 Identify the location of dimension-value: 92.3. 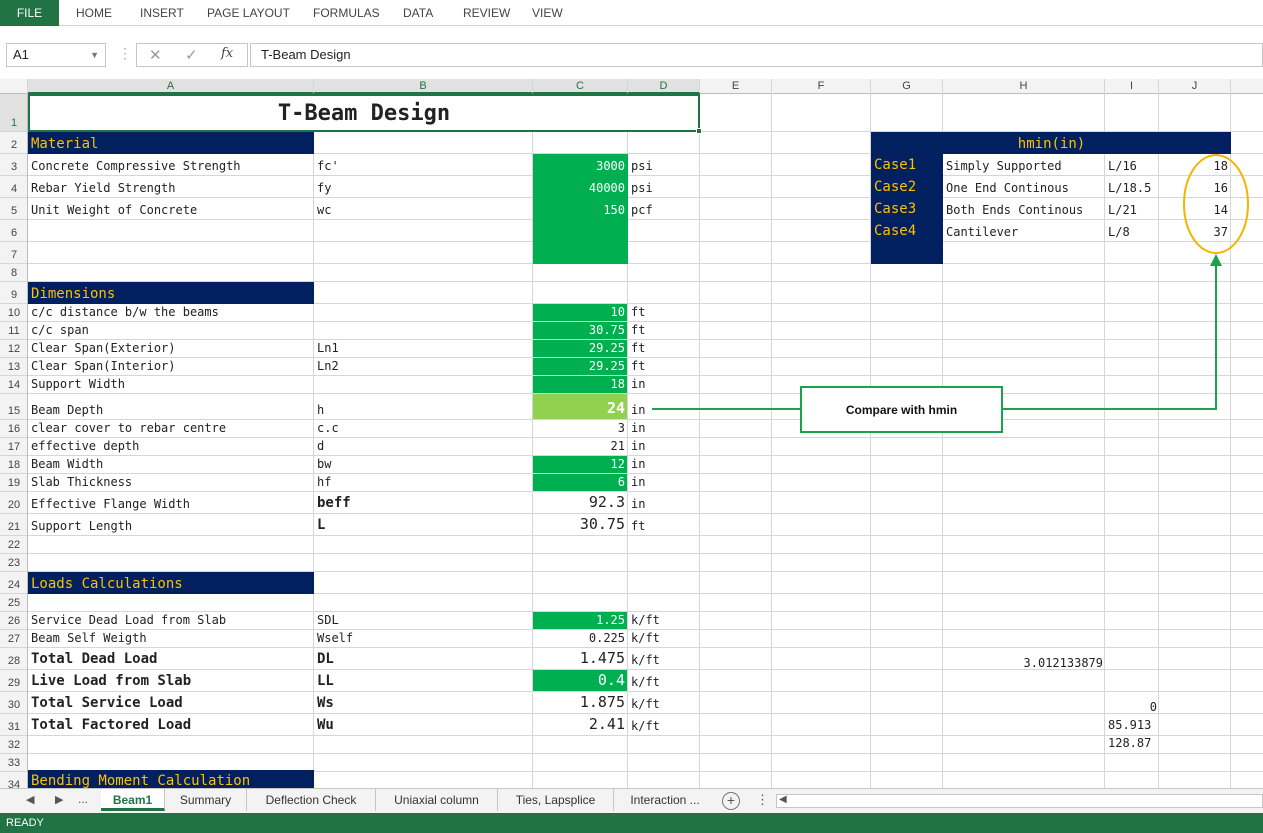
(580, 502).